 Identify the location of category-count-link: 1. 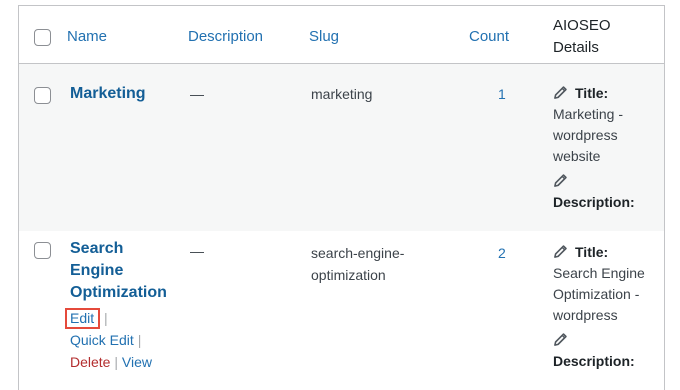
(502, 94).